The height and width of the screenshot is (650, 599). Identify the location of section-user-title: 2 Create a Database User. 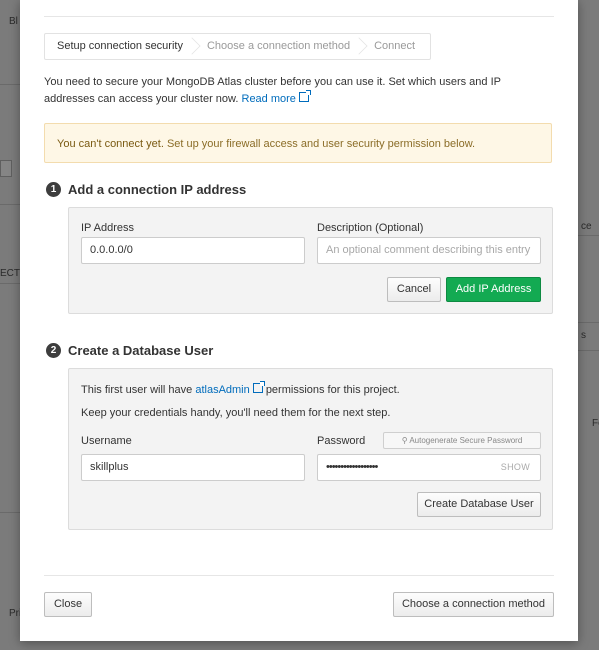
(129, 350).